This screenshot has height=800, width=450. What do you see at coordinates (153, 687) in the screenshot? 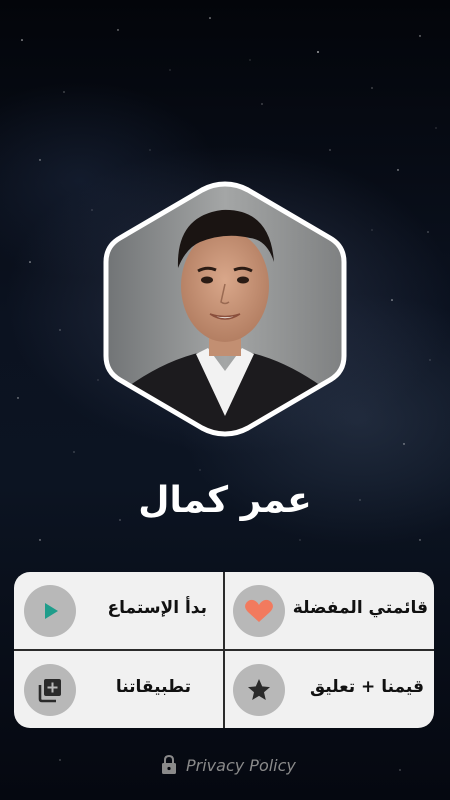
I see `our-apps-label: تطبيقاتنا` at bounding box center [153, 687].